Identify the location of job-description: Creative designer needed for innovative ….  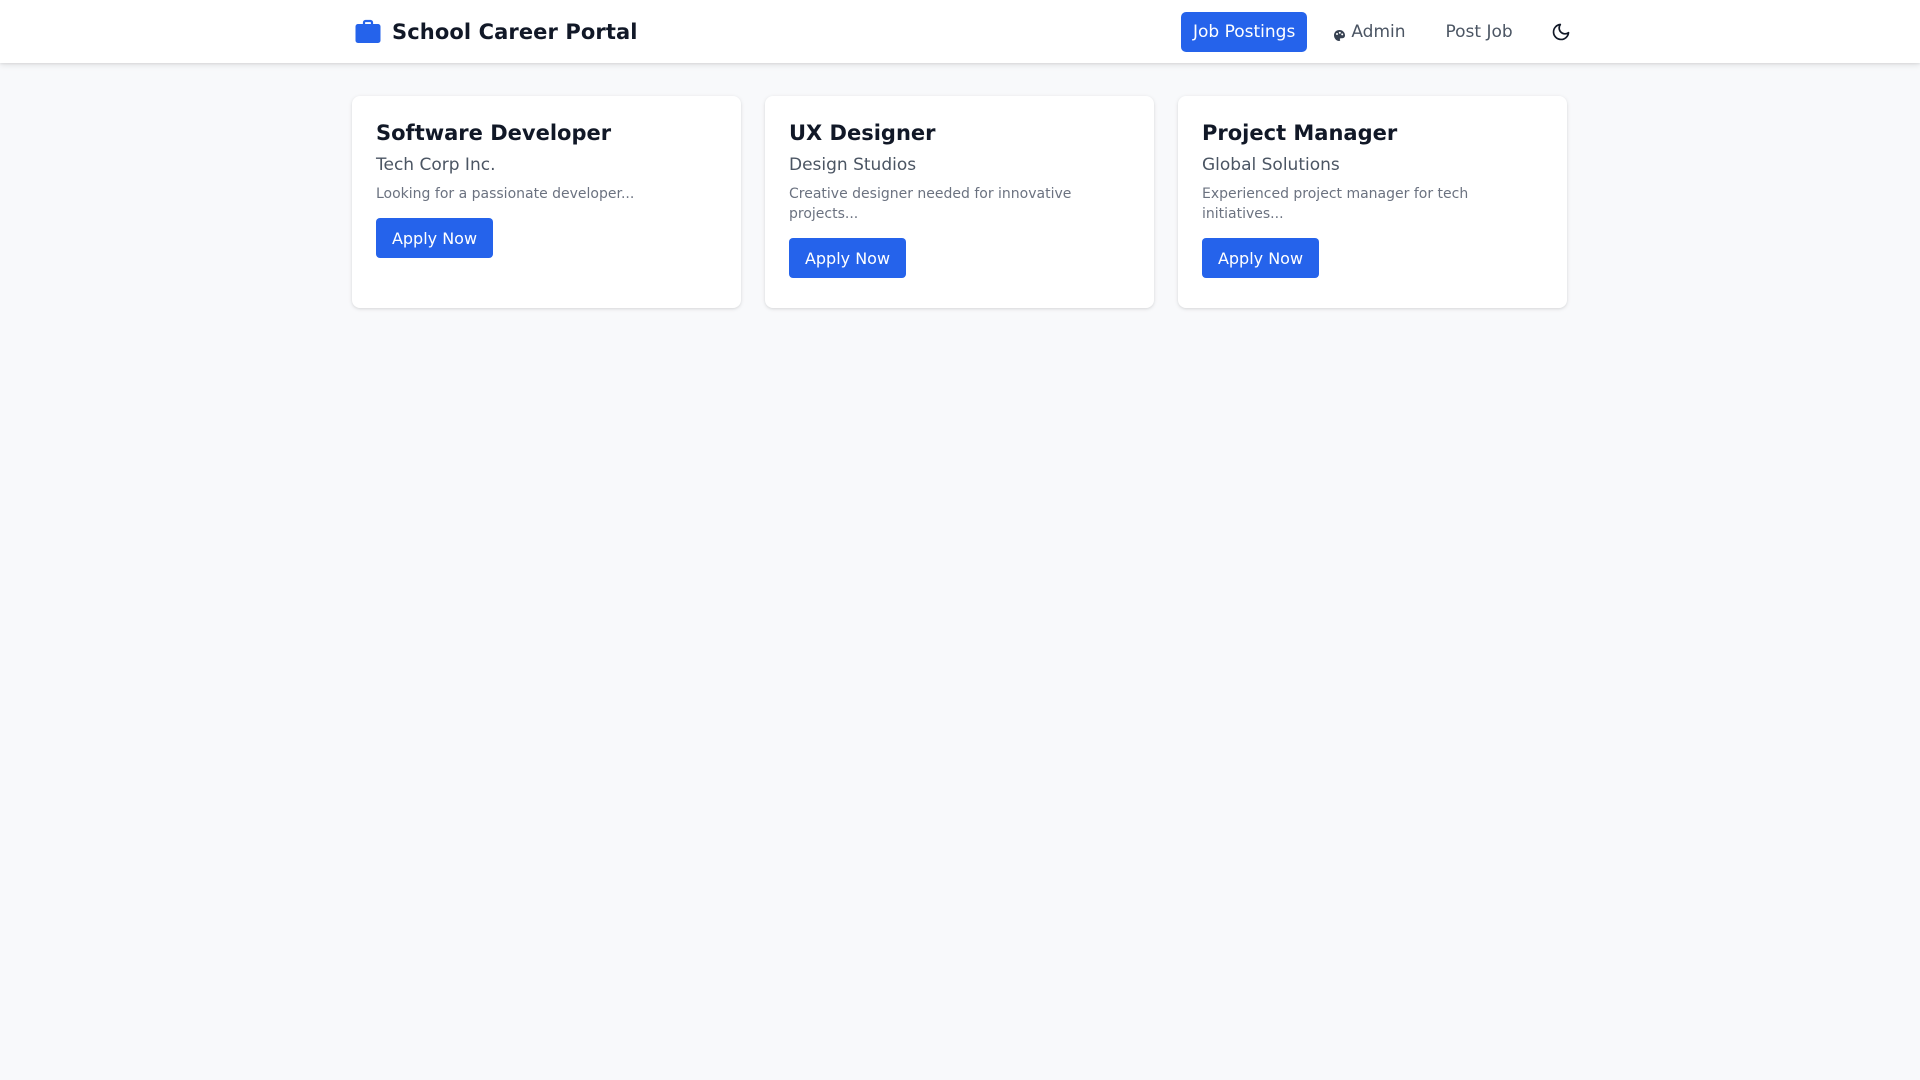
(930, 204).